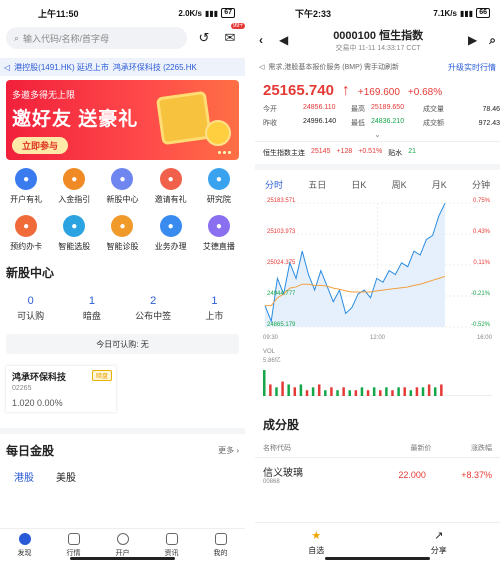  What do you see at coordinates (153, 316) in the screenshot?
I see `ipo-stat-label: 公布中签` at bounding box center [153, 316].